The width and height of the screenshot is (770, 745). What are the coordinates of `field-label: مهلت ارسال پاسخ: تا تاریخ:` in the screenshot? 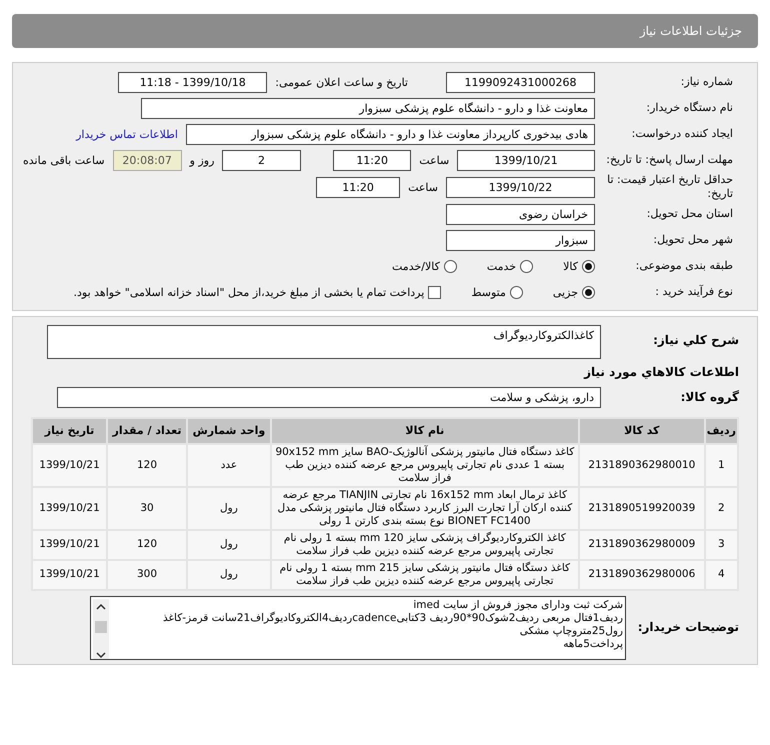 It's located at (669, 160).